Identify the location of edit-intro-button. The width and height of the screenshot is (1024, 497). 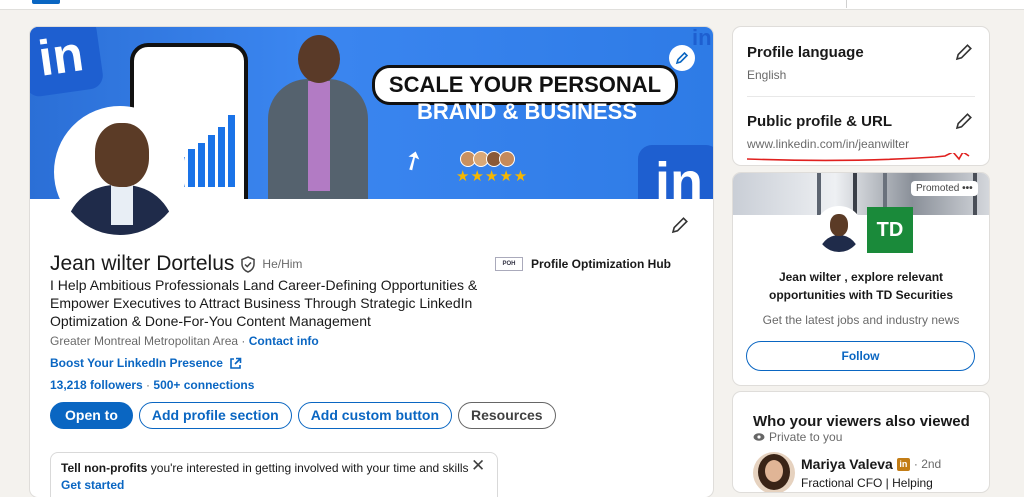
(680, 227).